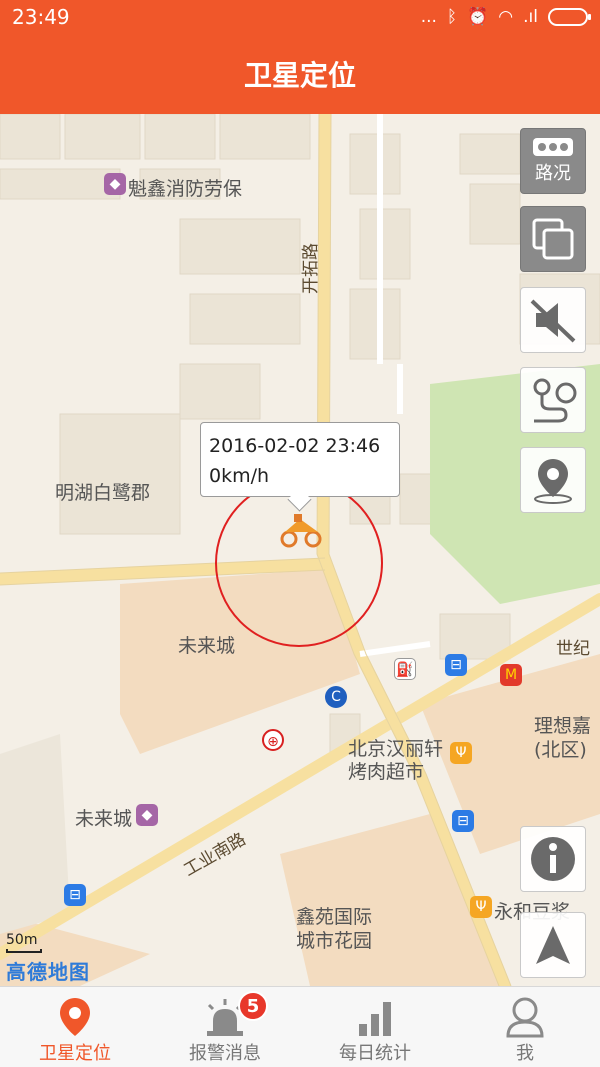 The height and width of the screenshot is (1067, 600). Describe the element at coordinates (405, 669) in the screenshot. I see `gas-station-icon: ⛽` at that location.